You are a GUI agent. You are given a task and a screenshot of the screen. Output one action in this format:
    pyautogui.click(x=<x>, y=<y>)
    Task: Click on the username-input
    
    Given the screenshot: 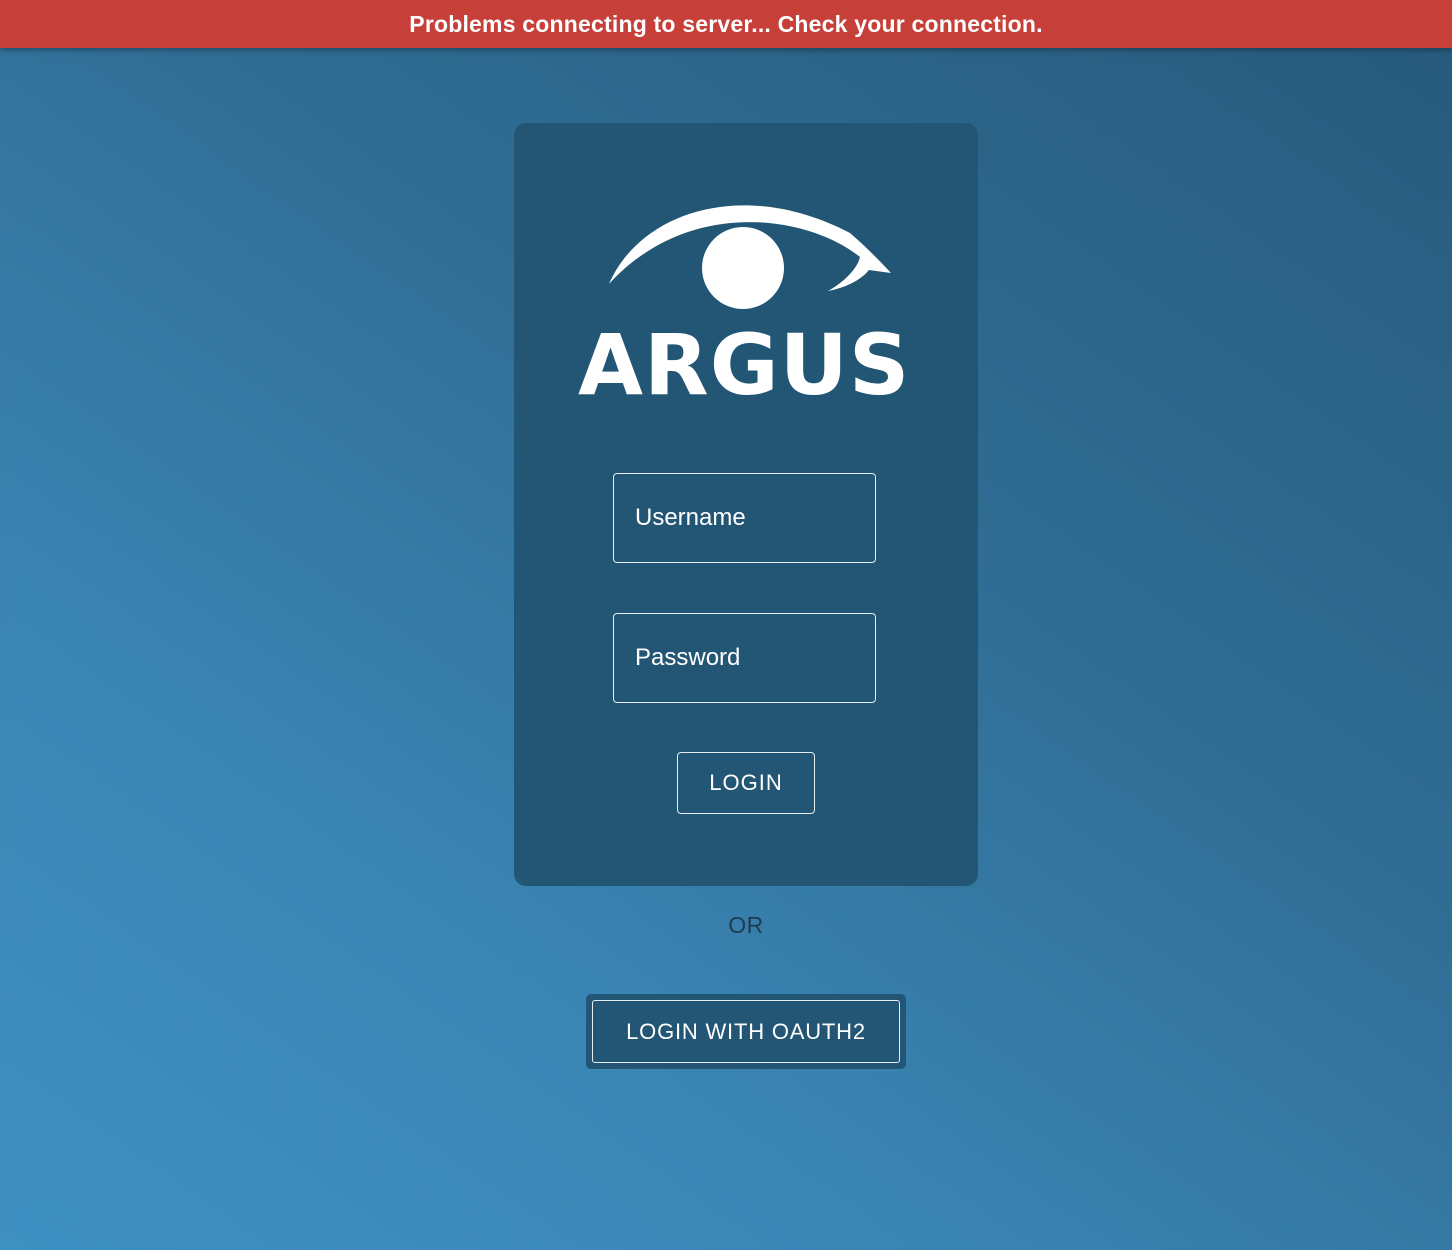 What is the action you would take?
    pyautogui.click(x=744, y=518)
    